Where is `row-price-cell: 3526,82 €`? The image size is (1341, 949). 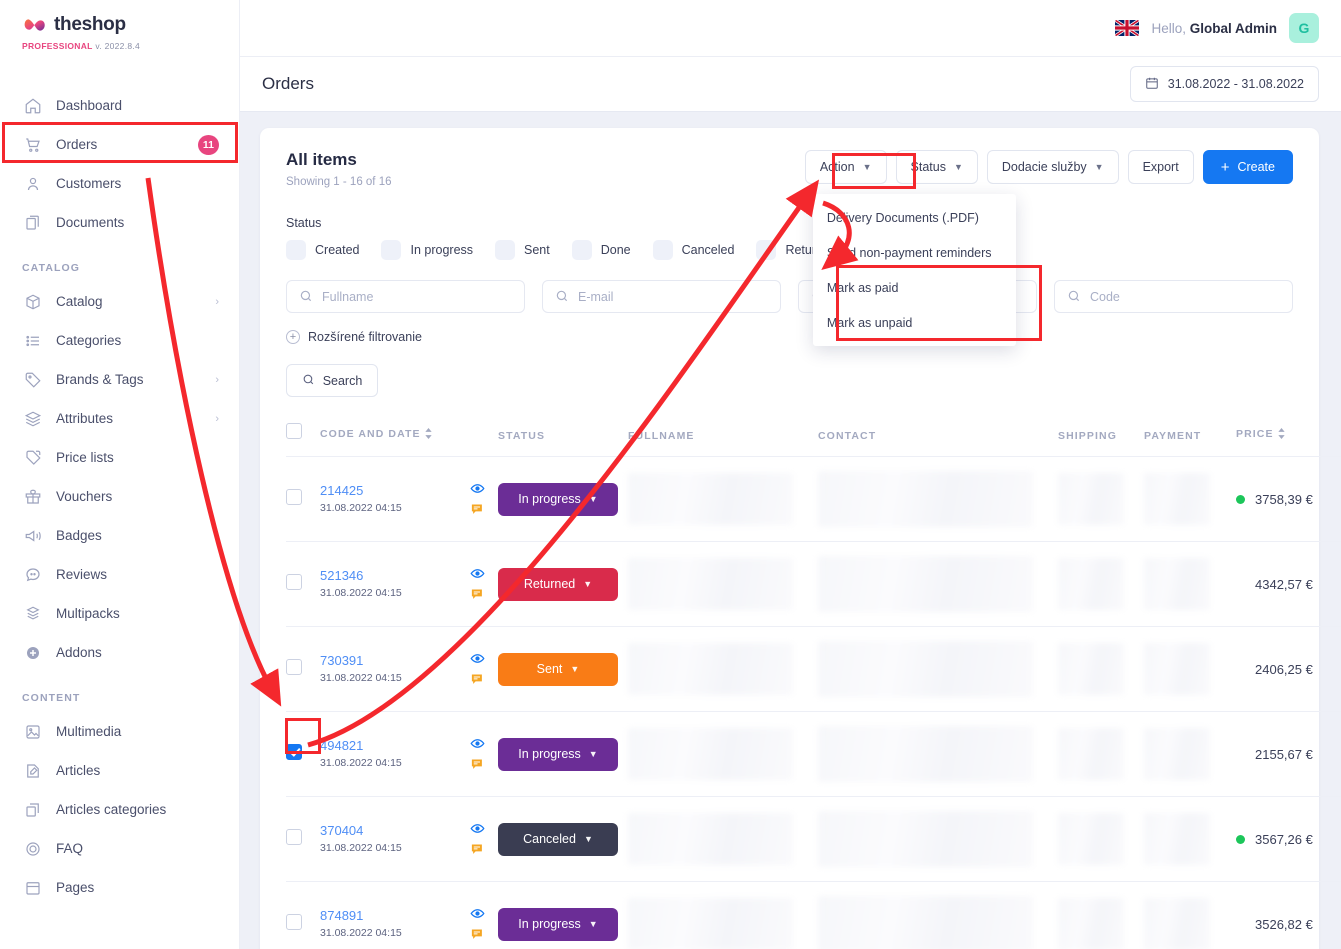 row-price-cell: 3526,82 € is located at coordinates (1288, 915).